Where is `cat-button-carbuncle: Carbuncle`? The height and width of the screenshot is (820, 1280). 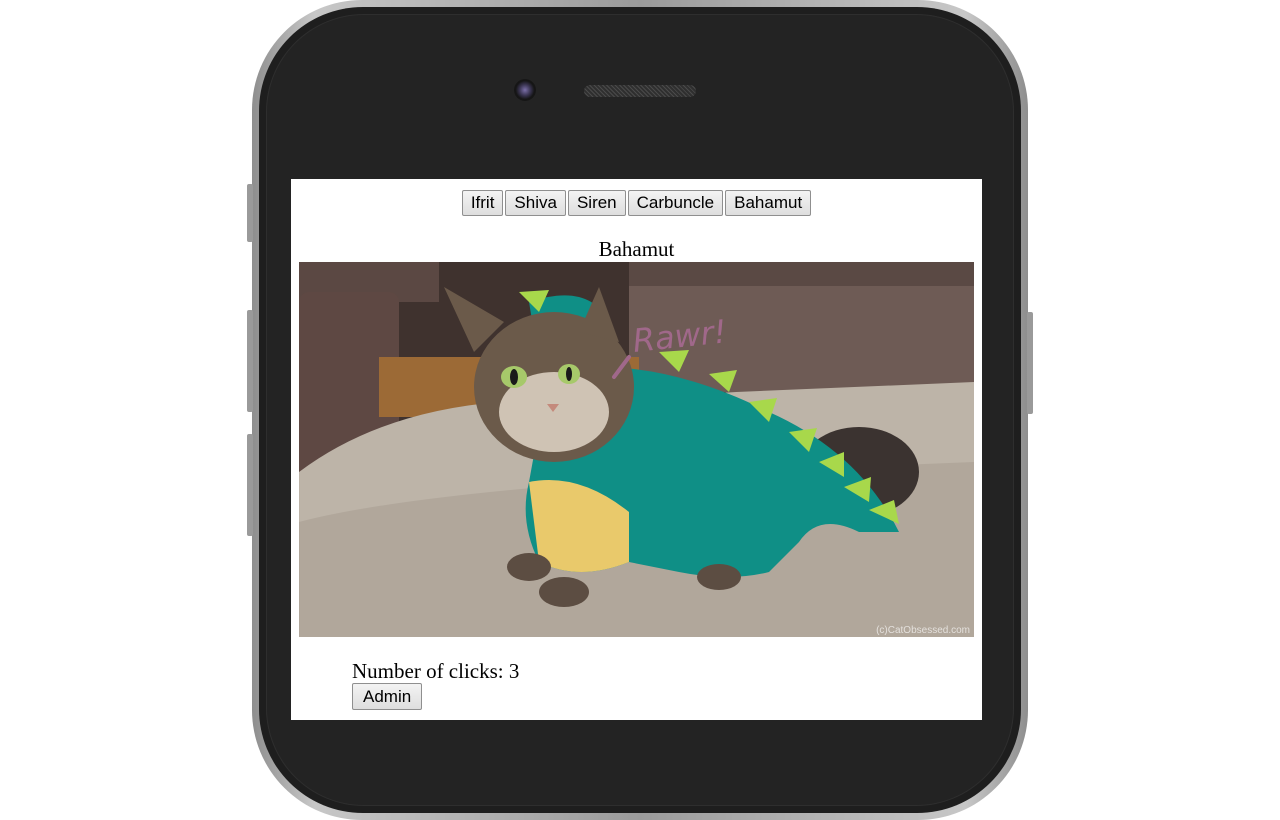 cat-button-carbuncle: Carbuncle is located at coordinates (675, 203).